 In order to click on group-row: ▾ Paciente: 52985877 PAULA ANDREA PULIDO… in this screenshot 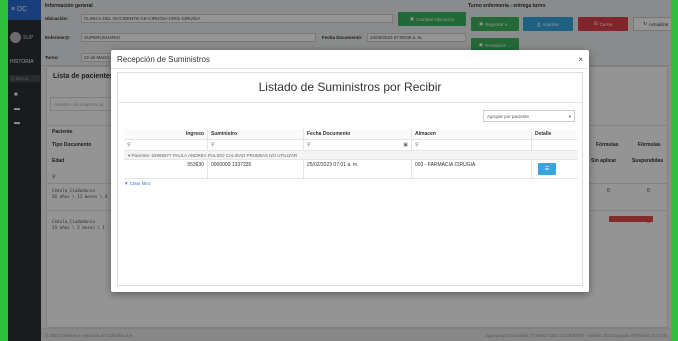, I will do `click(351, 155)`.